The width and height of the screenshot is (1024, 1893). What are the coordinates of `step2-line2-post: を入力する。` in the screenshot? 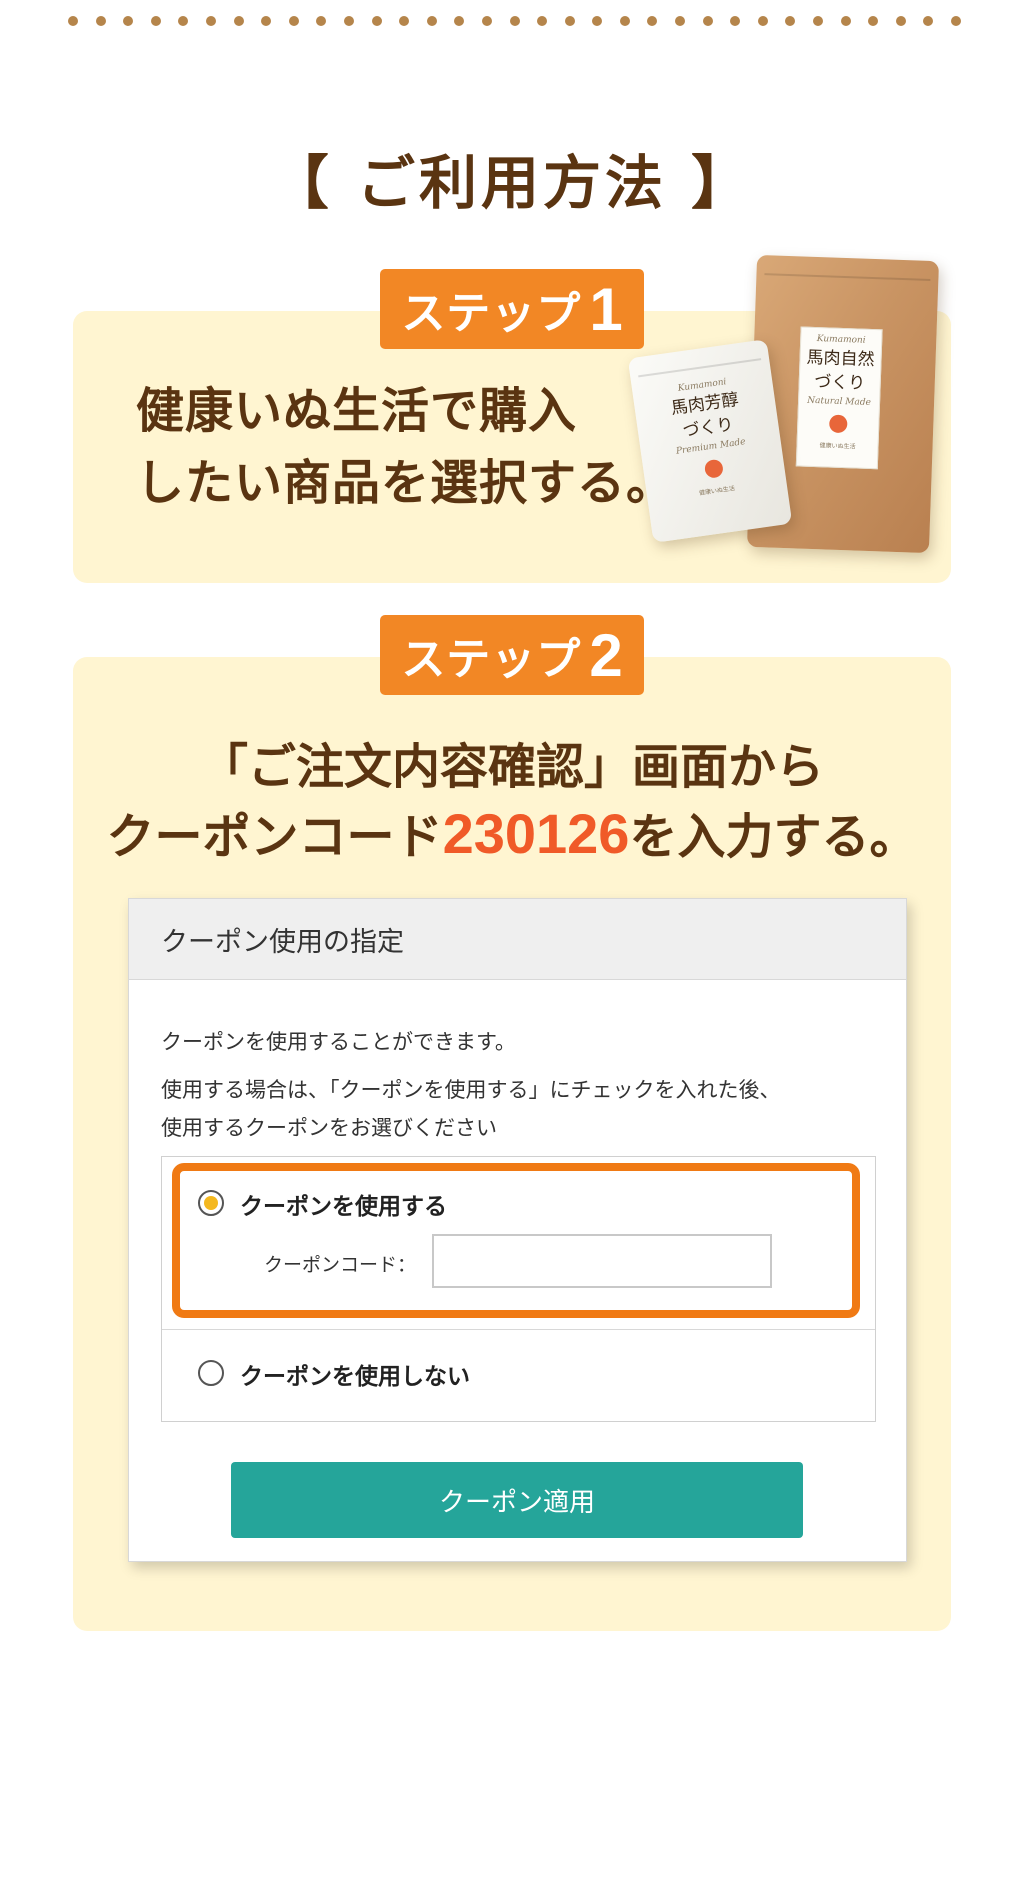 It's located at (773, 837).